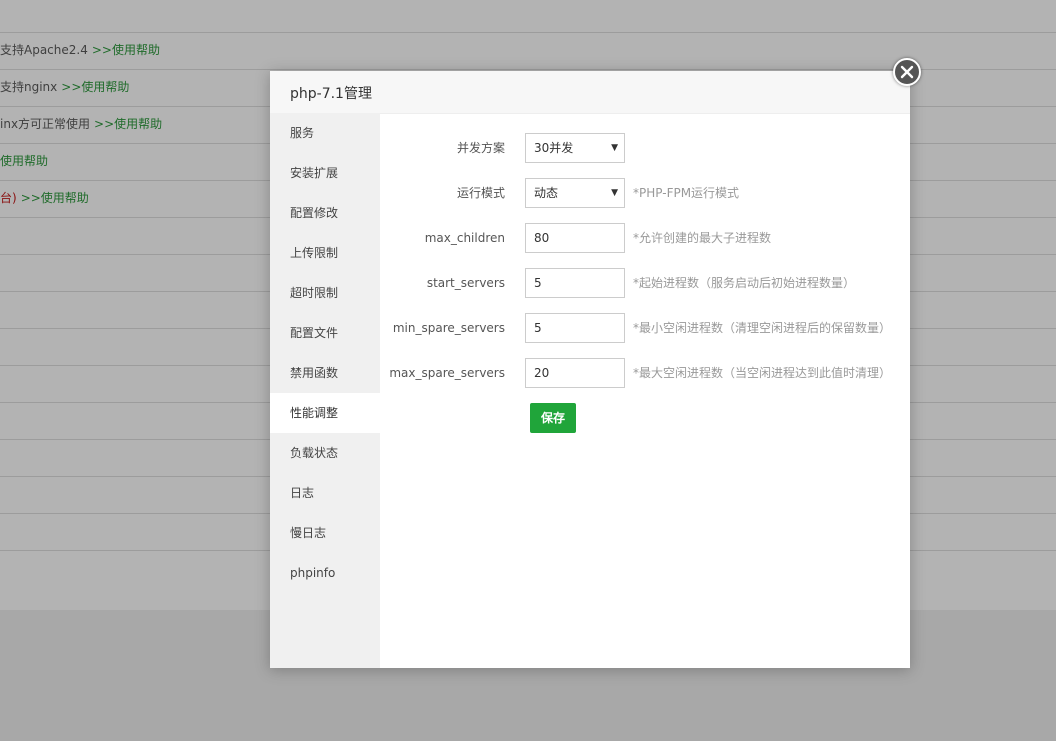 The width and height of the screenshot is (1056, 741). Describe the element at coordinates (575, 193) in the screenshot. I see `run-mode-select: 动态 ▼` at that location.